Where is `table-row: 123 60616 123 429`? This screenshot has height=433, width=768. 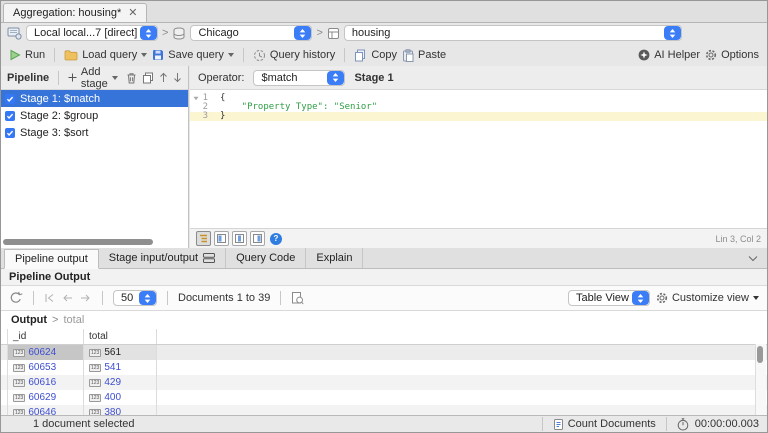 table-row: 123 60616 123 429 is located at coordinates (384, 382).